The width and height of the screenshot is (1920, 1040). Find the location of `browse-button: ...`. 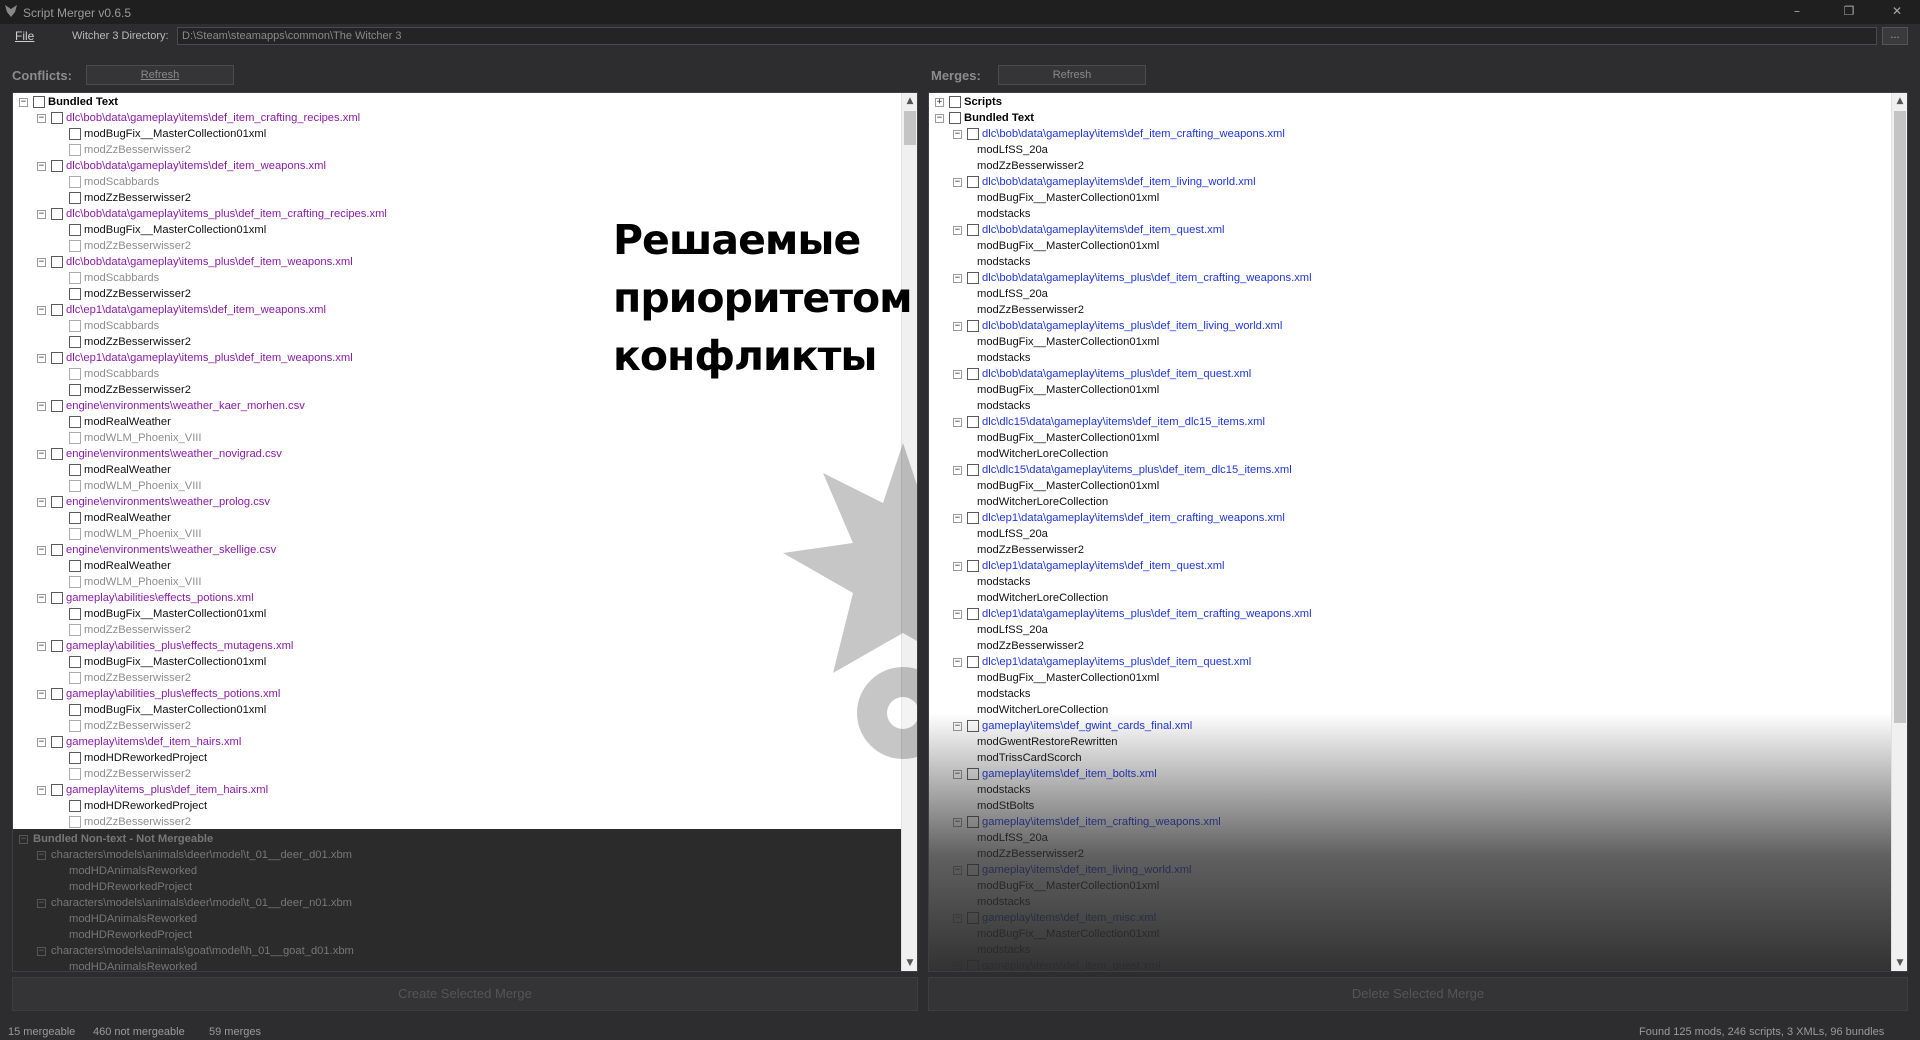

browse-button: ... is located at coordinates (1895, 36).